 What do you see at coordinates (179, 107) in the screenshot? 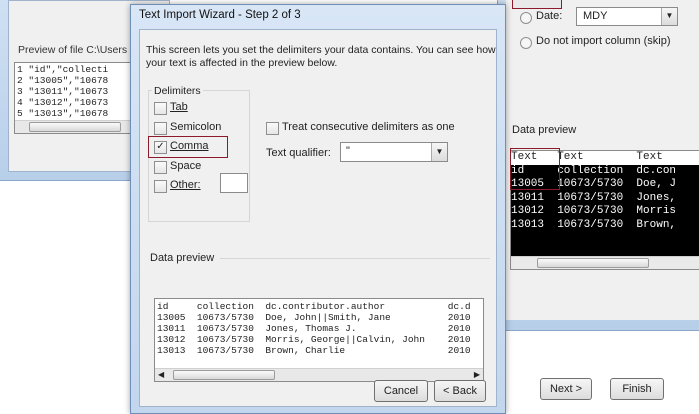
I see `tab-label: Tab` at bounding box center [179, 107].